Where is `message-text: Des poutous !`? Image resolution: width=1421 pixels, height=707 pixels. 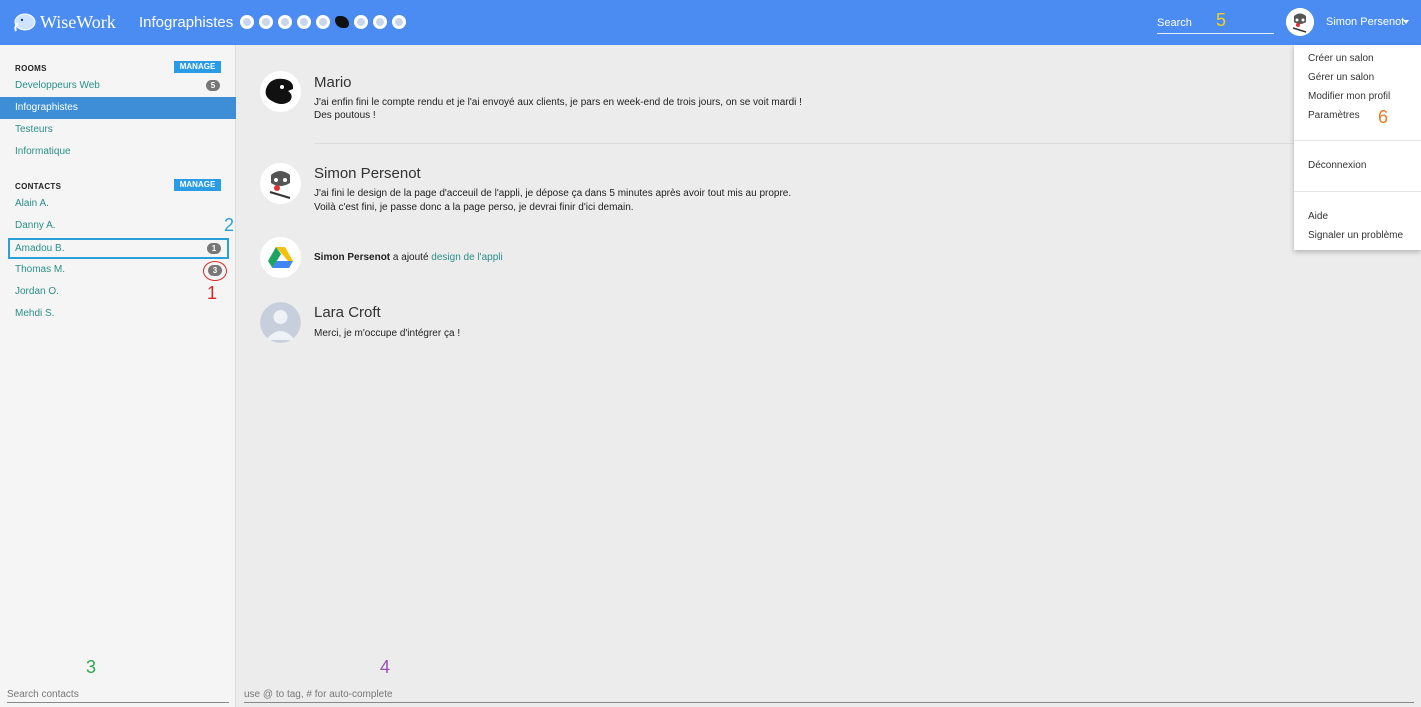
message-text: Des poutous ! is located at coordinates (345, 115).